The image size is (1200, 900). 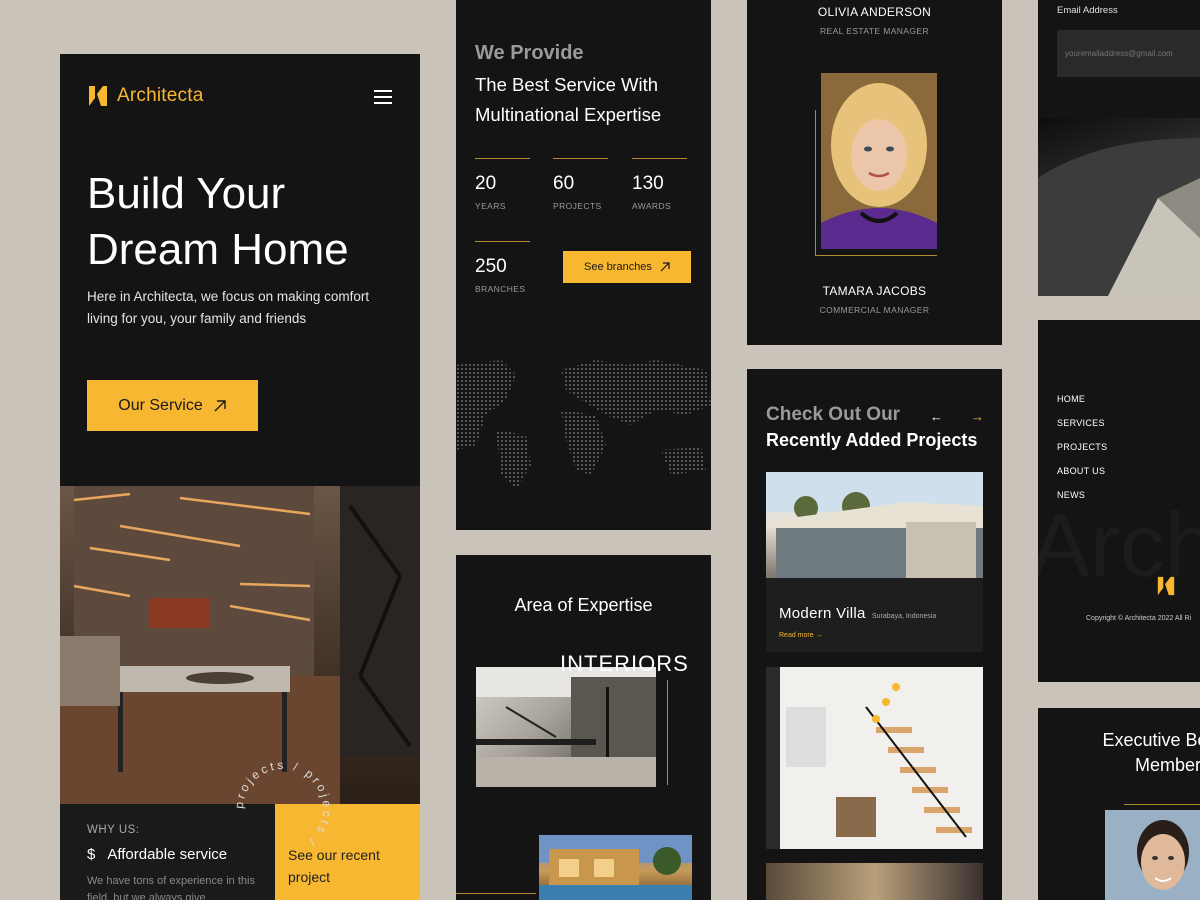 What do you see at coordinates (529, 53) in the screenshot?
I see `provide-kicker: We Provide` at bounding box center [529, 53].